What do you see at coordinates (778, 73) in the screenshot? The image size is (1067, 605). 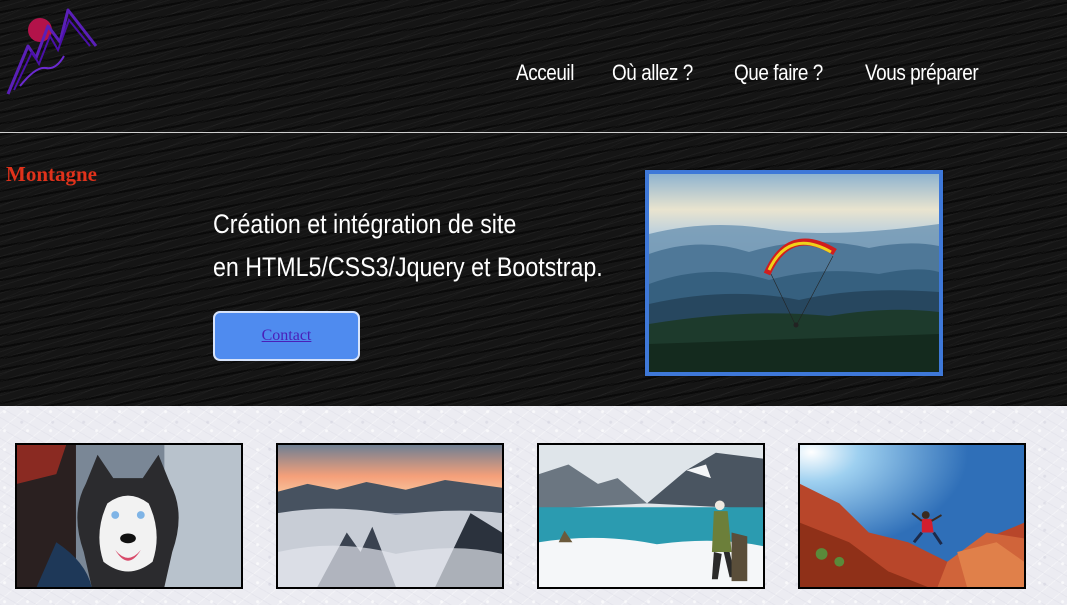 I see `nav-item-que-faire: Que faire ?` at bounding box center [778, 73].